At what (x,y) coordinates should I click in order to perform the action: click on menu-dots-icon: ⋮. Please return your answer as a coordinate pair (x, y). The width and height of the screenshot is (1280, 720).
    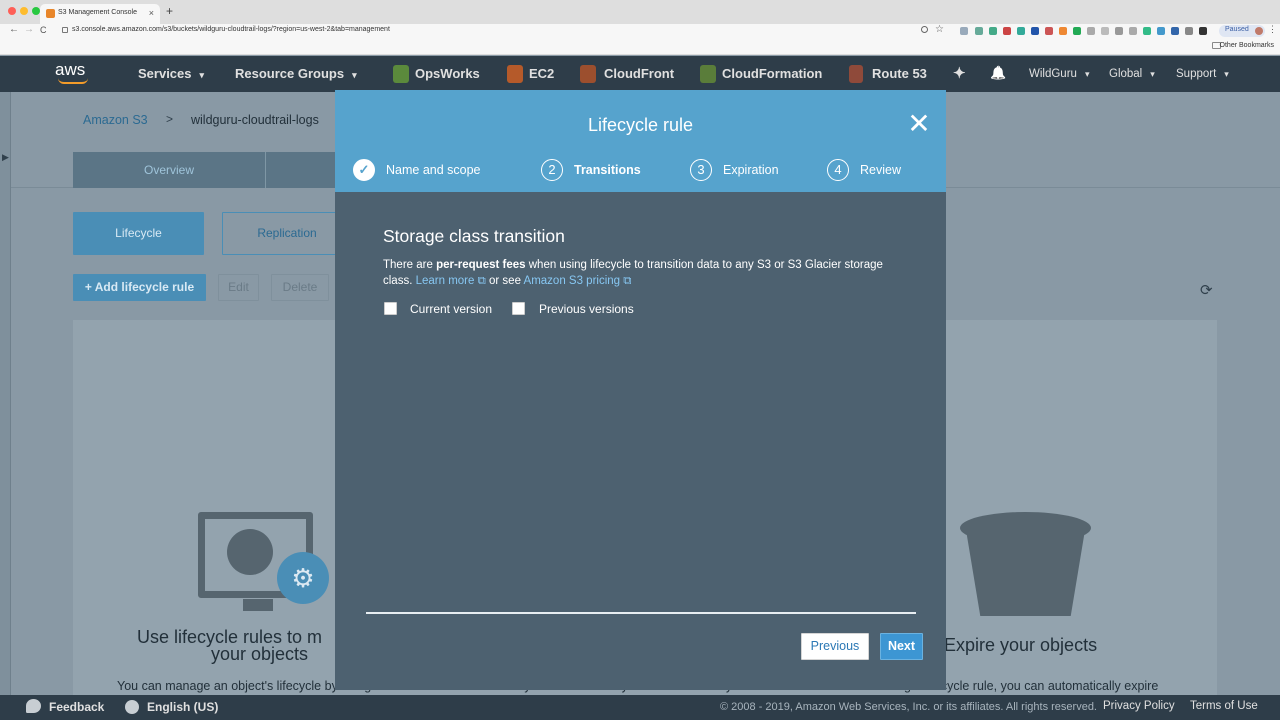
    Looking at the image, I should click on (1272, 29).